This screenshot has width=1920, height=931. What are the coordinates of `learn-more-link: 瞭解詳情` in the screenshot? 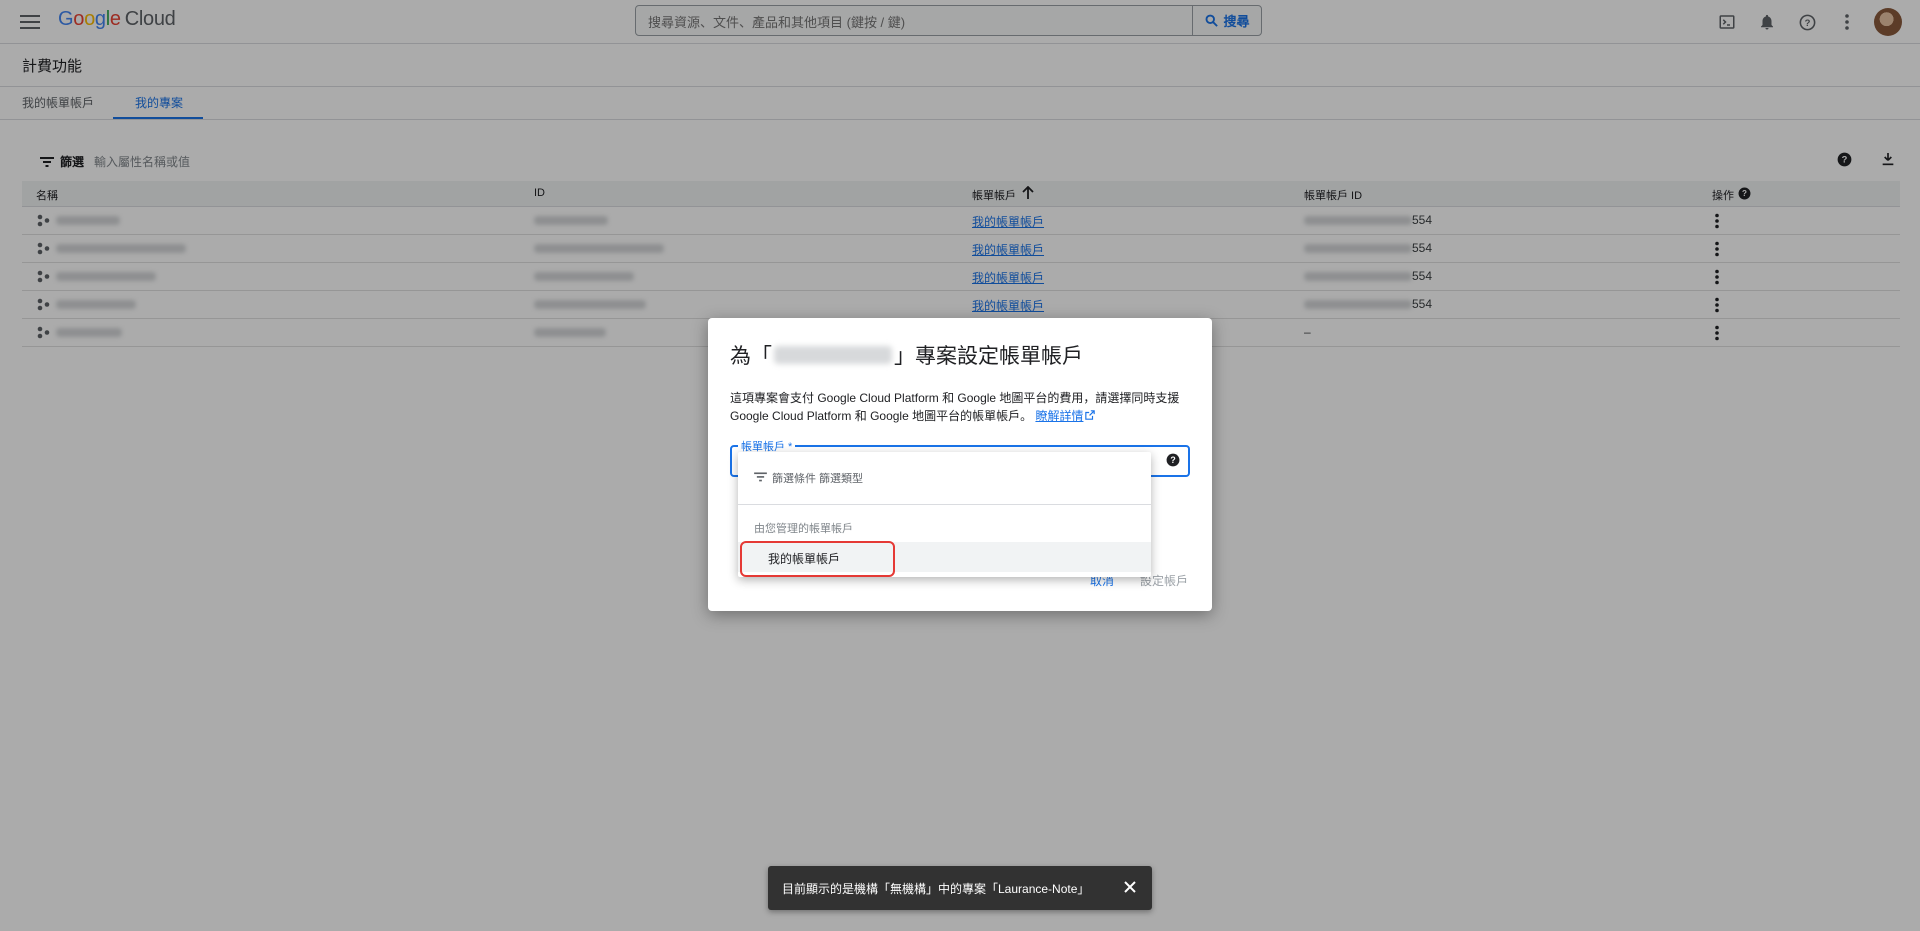 It's located at (1065, 416).